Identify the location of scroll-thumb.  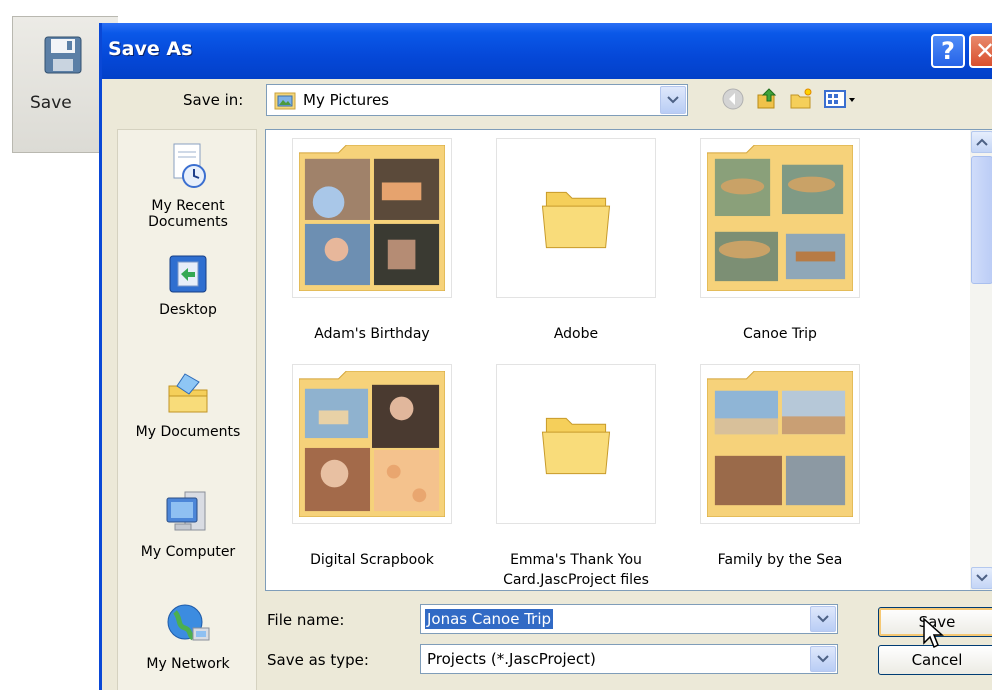
(981, 220).